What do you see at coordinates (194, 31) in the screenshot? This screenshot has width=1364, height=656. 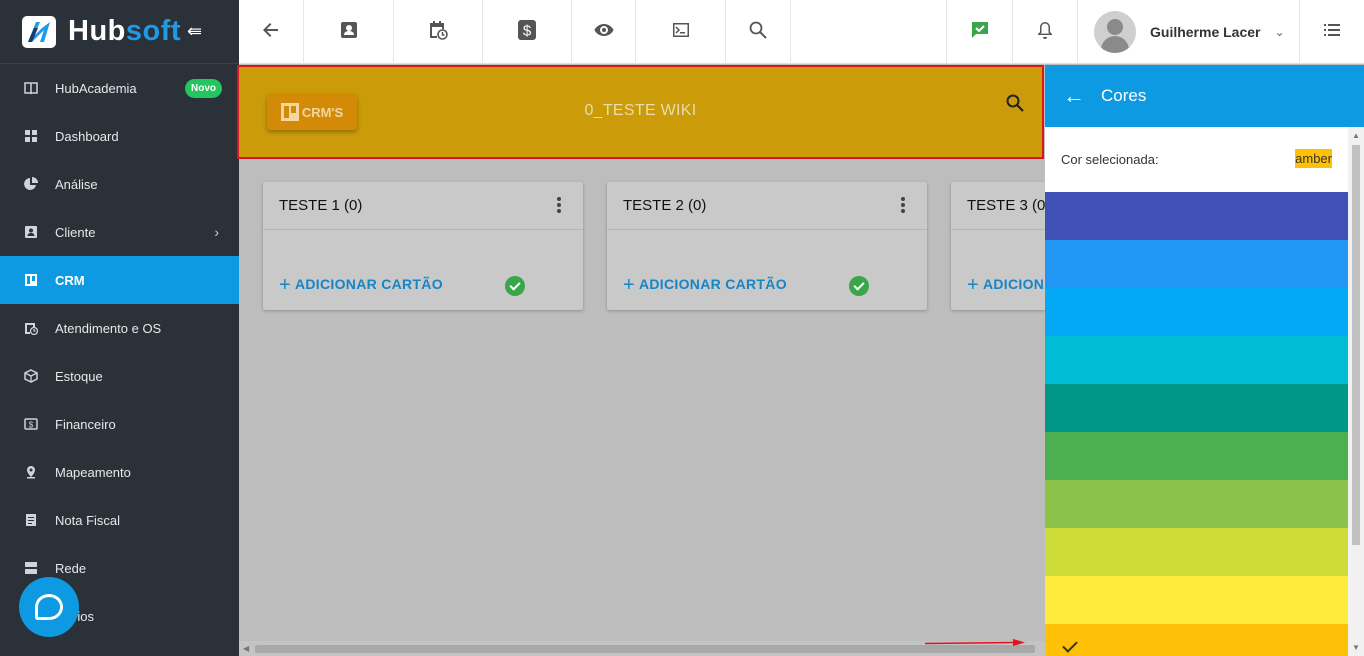 I see `collapse-menu-icon: ⇚` at bounding box center [194, 31].